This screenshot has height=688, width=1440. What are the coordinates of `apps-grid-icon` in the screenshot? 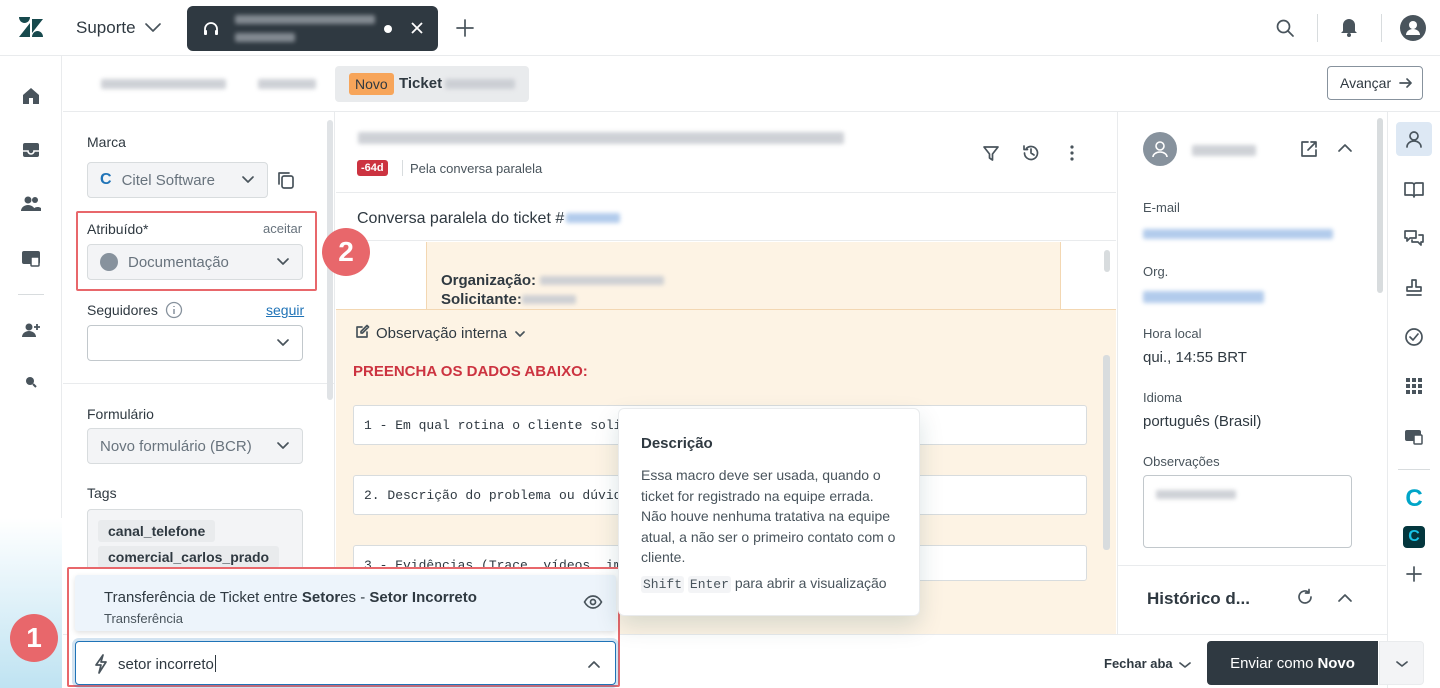 It's located at (1414, 386).